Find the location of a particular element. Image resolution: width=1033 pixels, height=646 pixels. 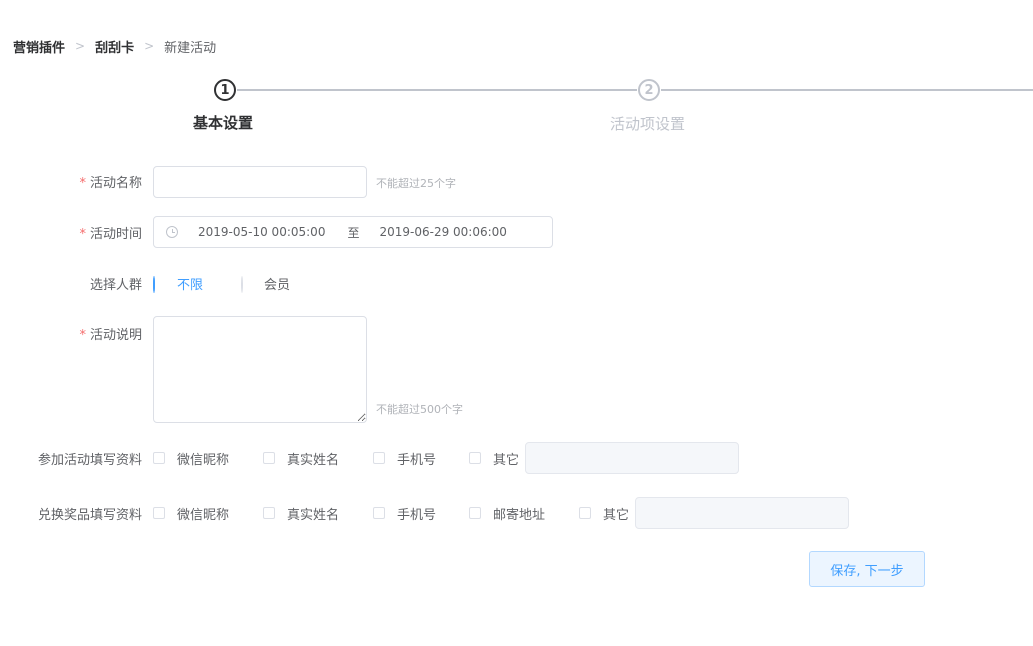

redeem-other-input is located at coordinates (742, 513).